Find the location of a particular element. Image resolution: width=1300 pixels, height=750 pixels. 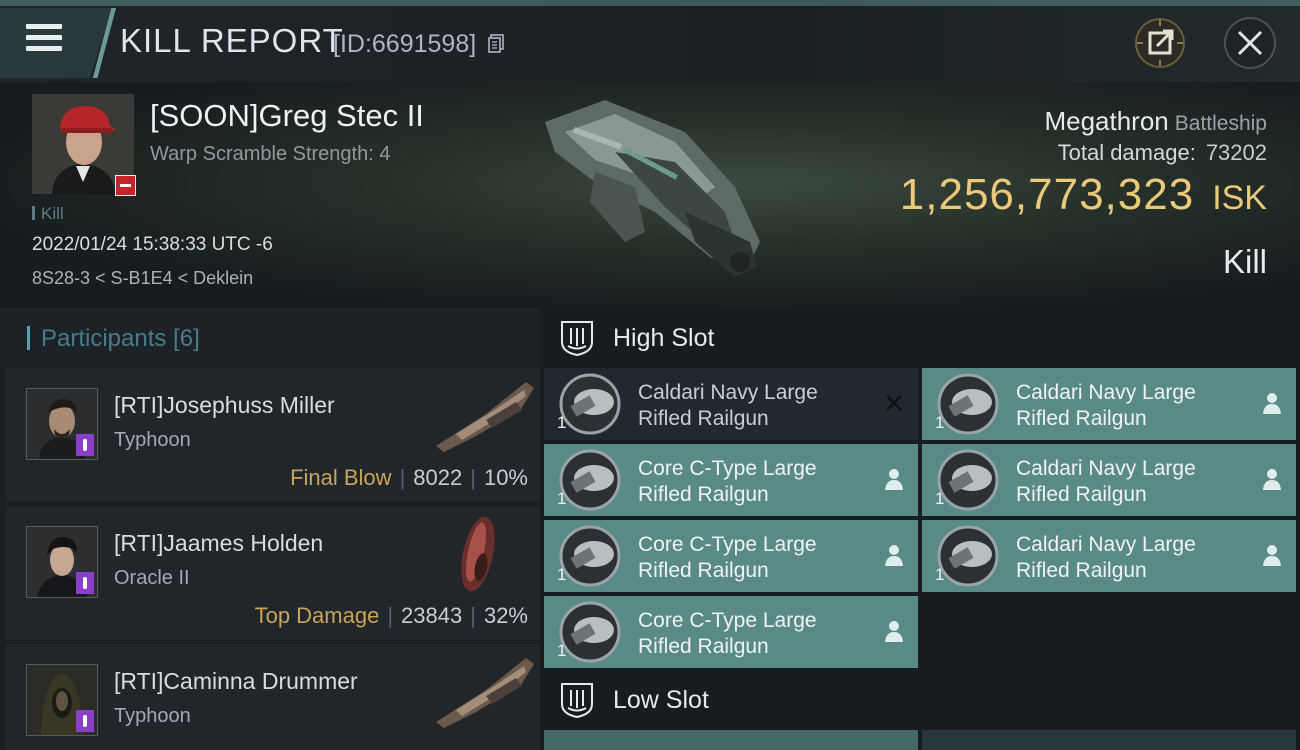

victim-ship-class: Battleship is located at coordinates (1220, 123).